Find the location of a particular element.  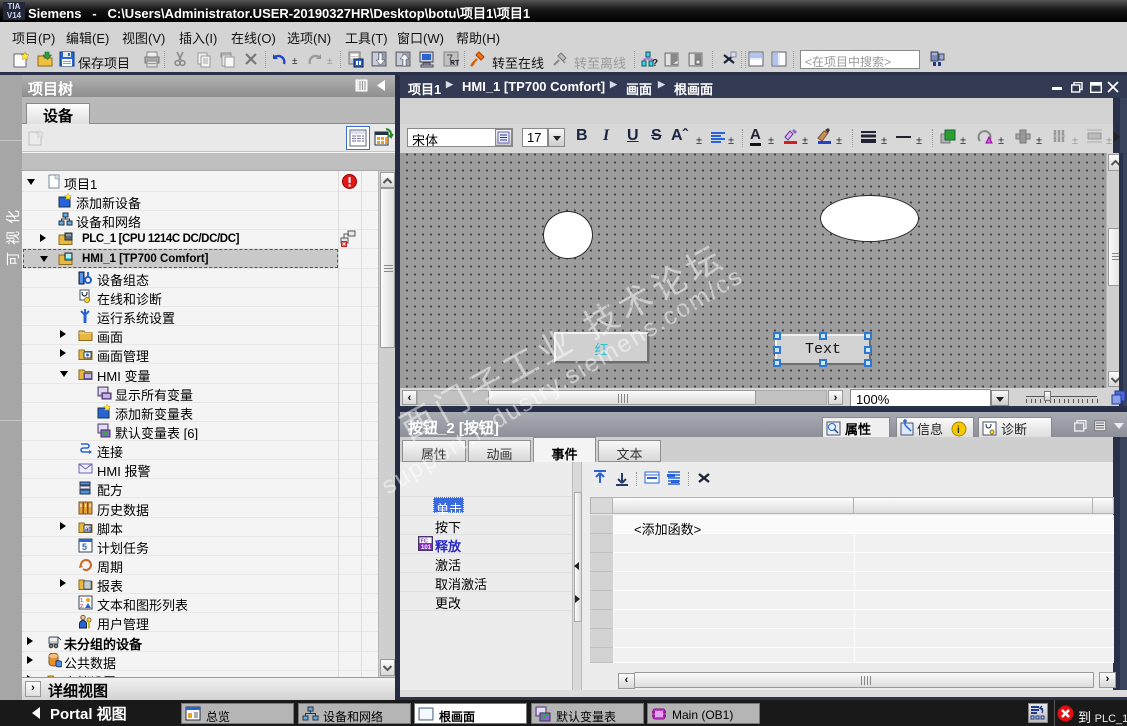

svg-text: 诊断 is located at coordinates (1014, 429).